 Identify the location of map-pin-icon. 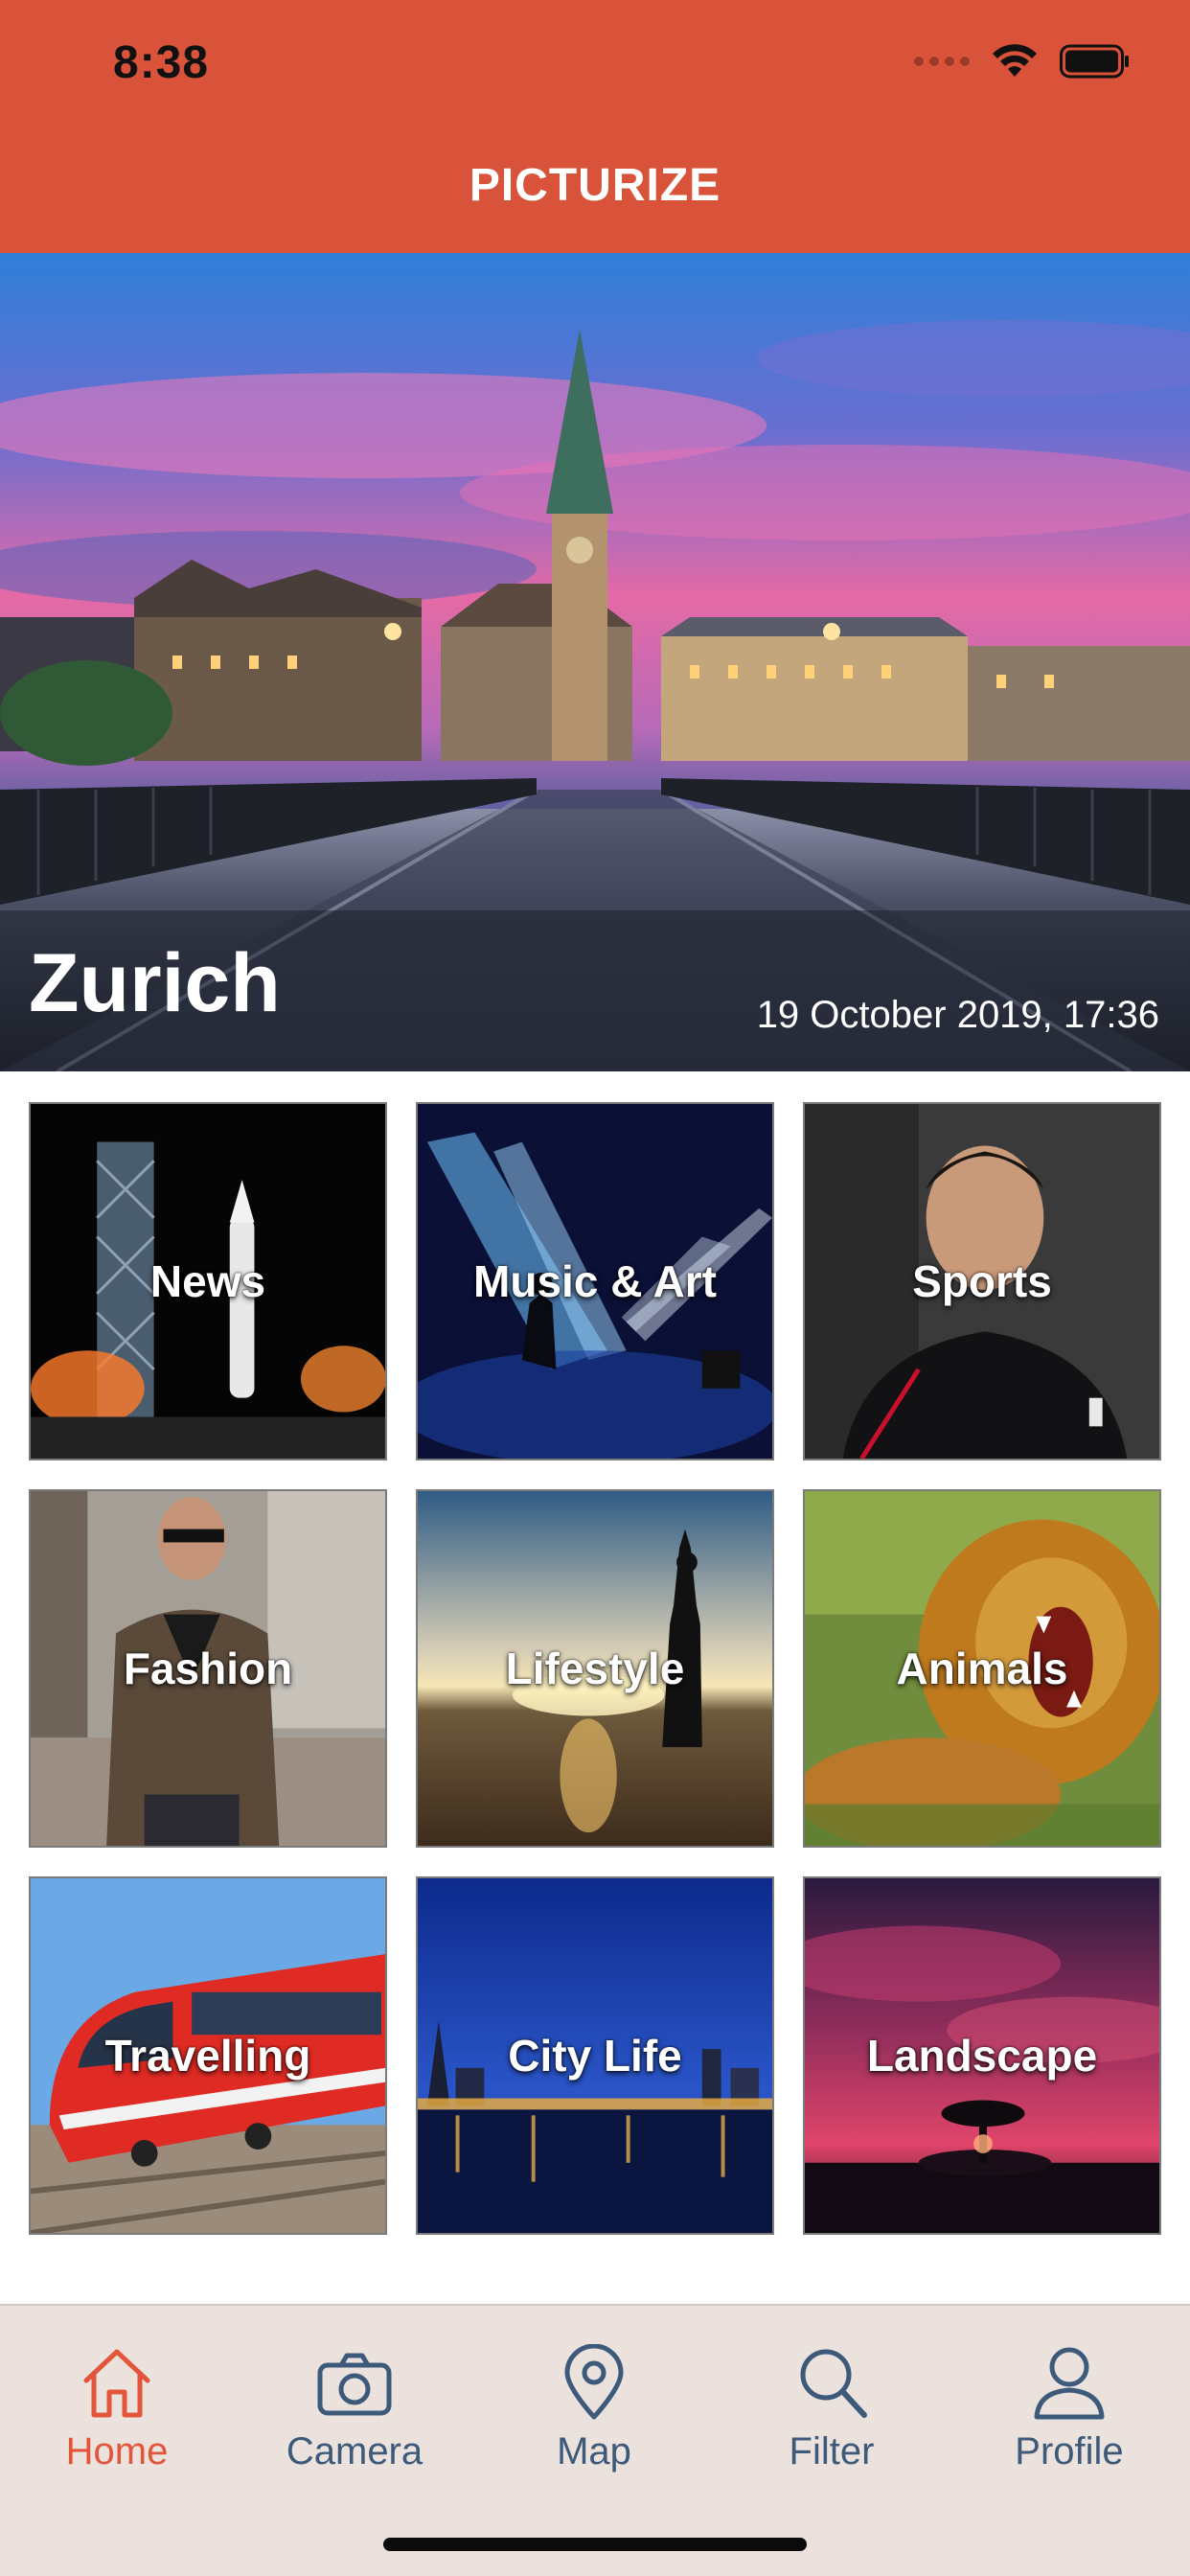
(594, 2382).